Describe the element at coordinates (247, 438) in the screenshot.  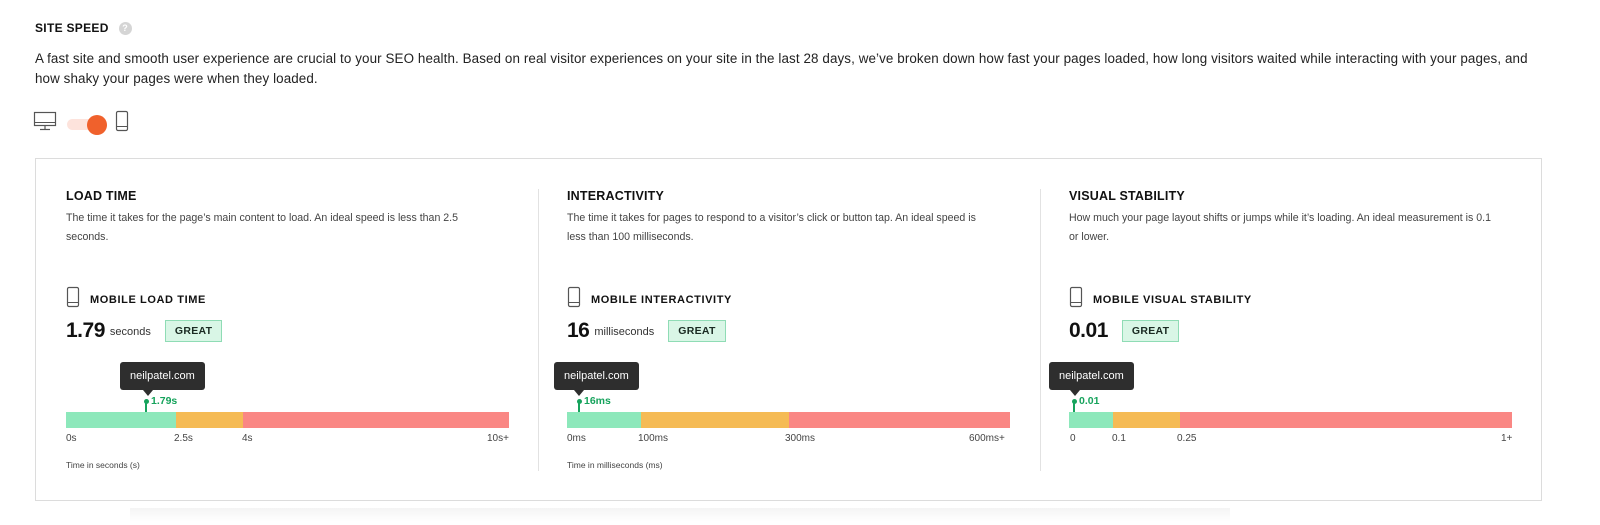
I see `axis-tick: 4s` at that location.